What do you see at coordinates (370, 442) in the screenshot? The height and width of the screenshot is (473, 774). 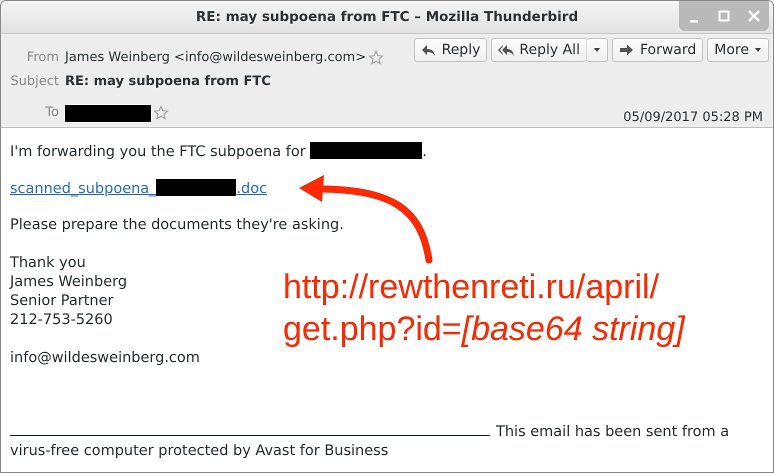 I see `footer-text: This email has been sent from a virus-free computer protected by Avast for Business` at bounding box center [370, 442].